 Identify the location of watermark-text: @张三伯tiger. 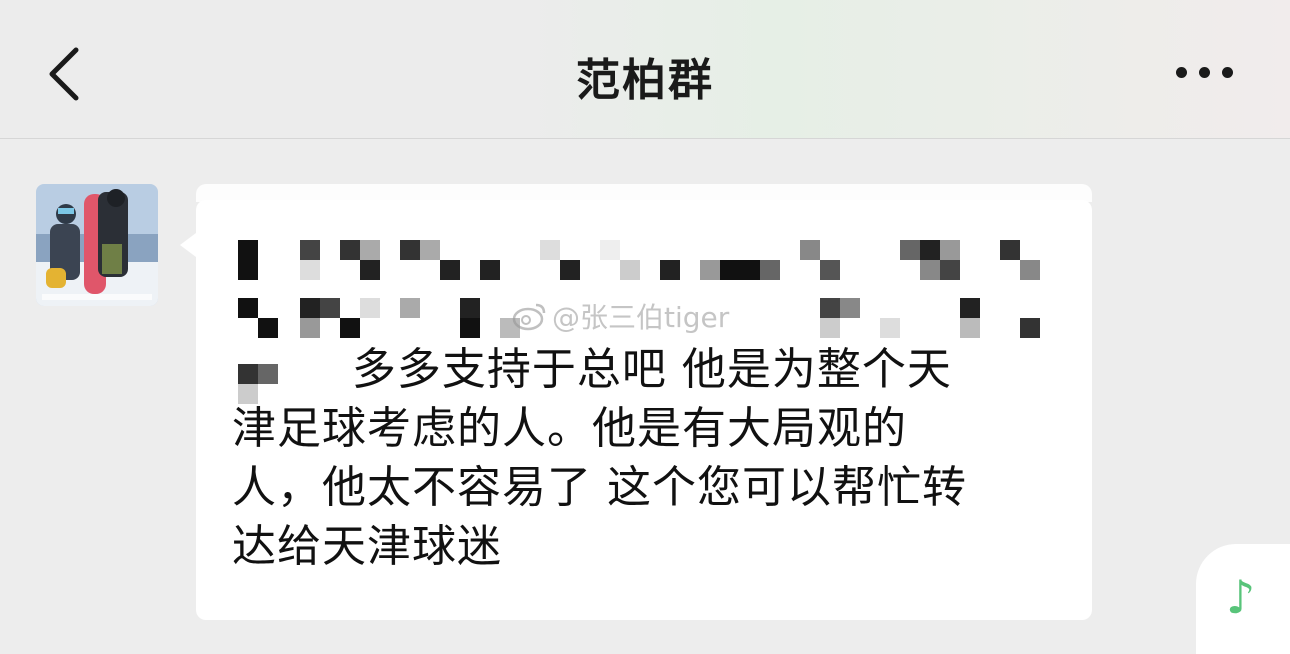
(641, 317).